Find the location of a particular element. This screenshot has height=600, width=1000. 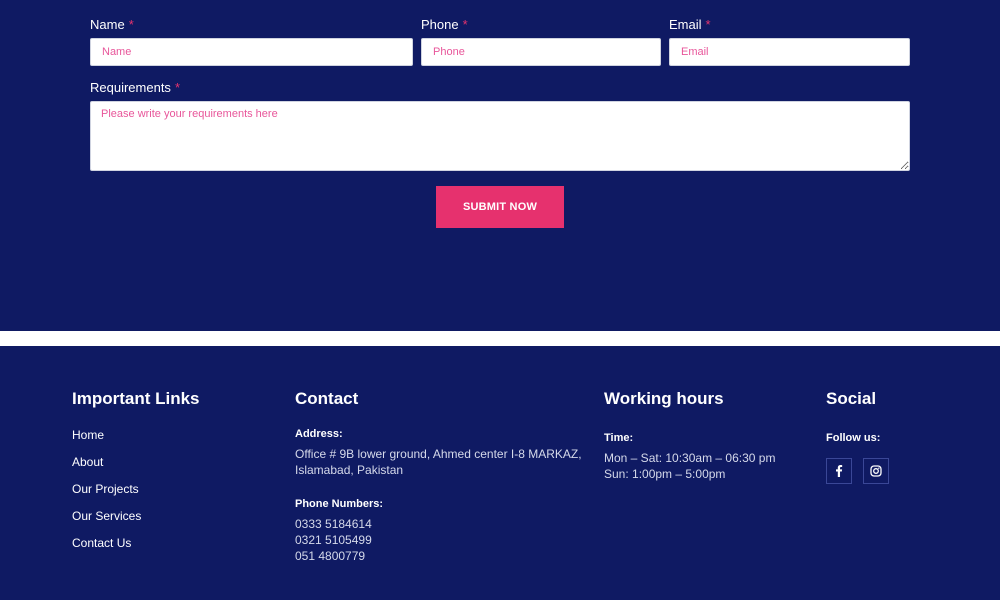

instagram-button is located at coordinates (876, 471).